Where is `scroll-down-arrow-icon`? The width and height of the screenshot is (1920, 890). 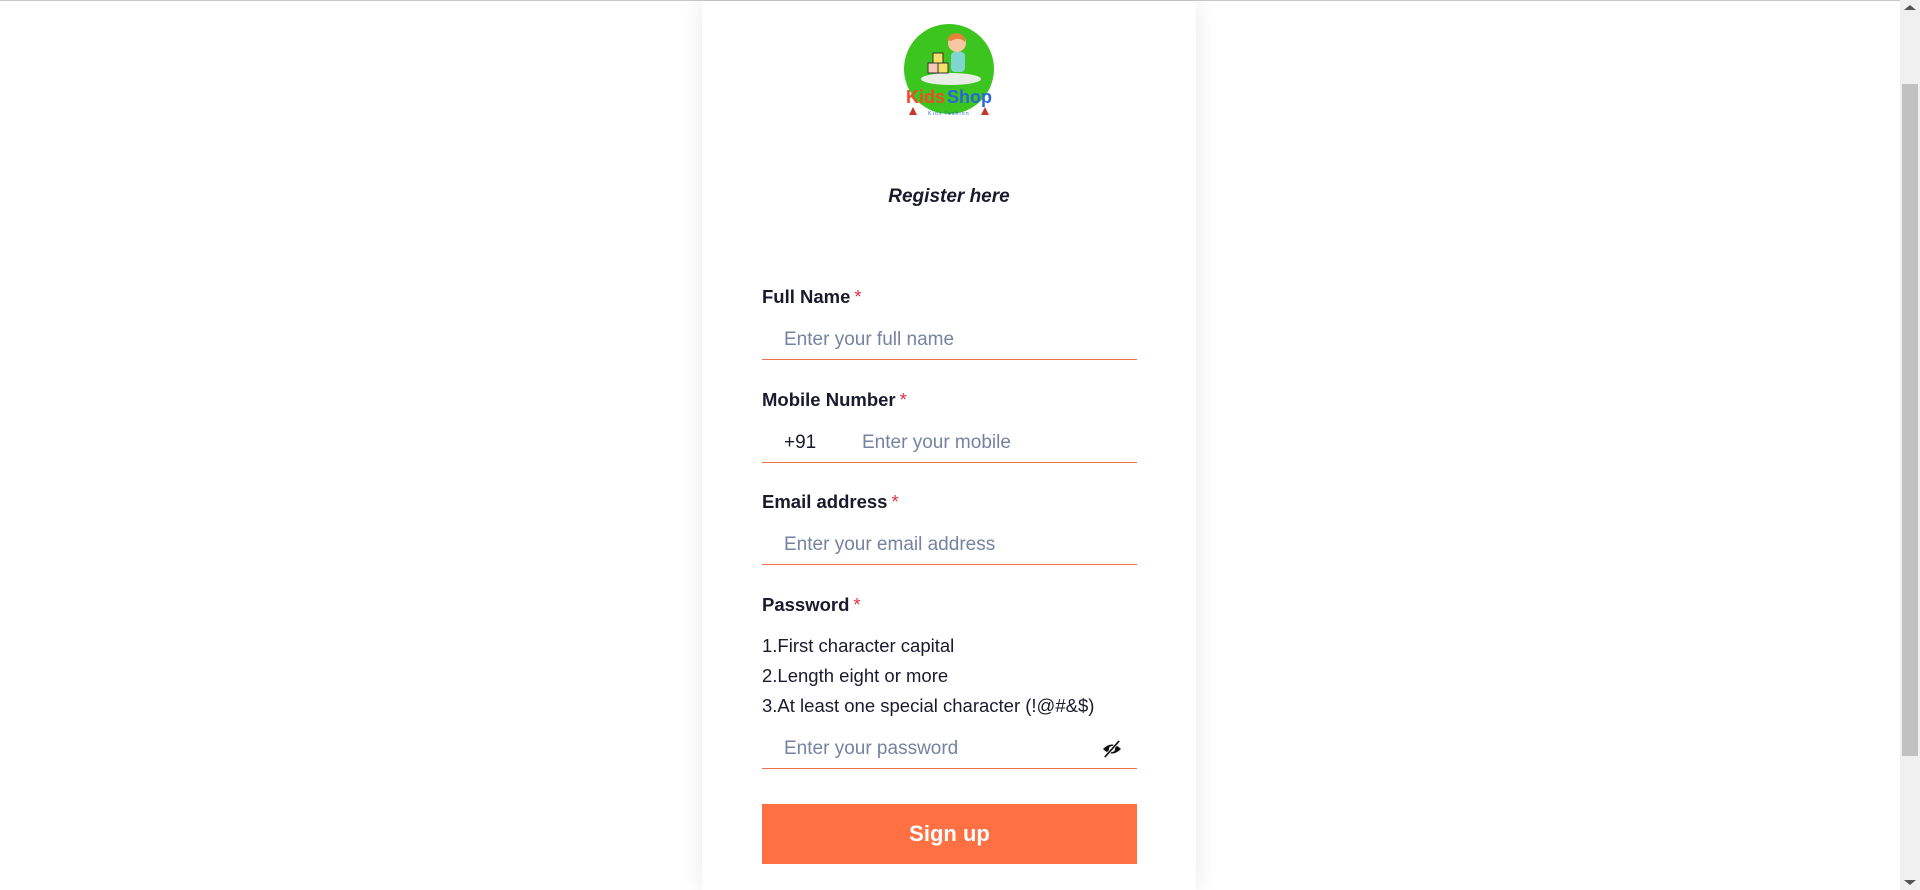 scroll-down-arrow-icon is located at coordinates (1910, 882).